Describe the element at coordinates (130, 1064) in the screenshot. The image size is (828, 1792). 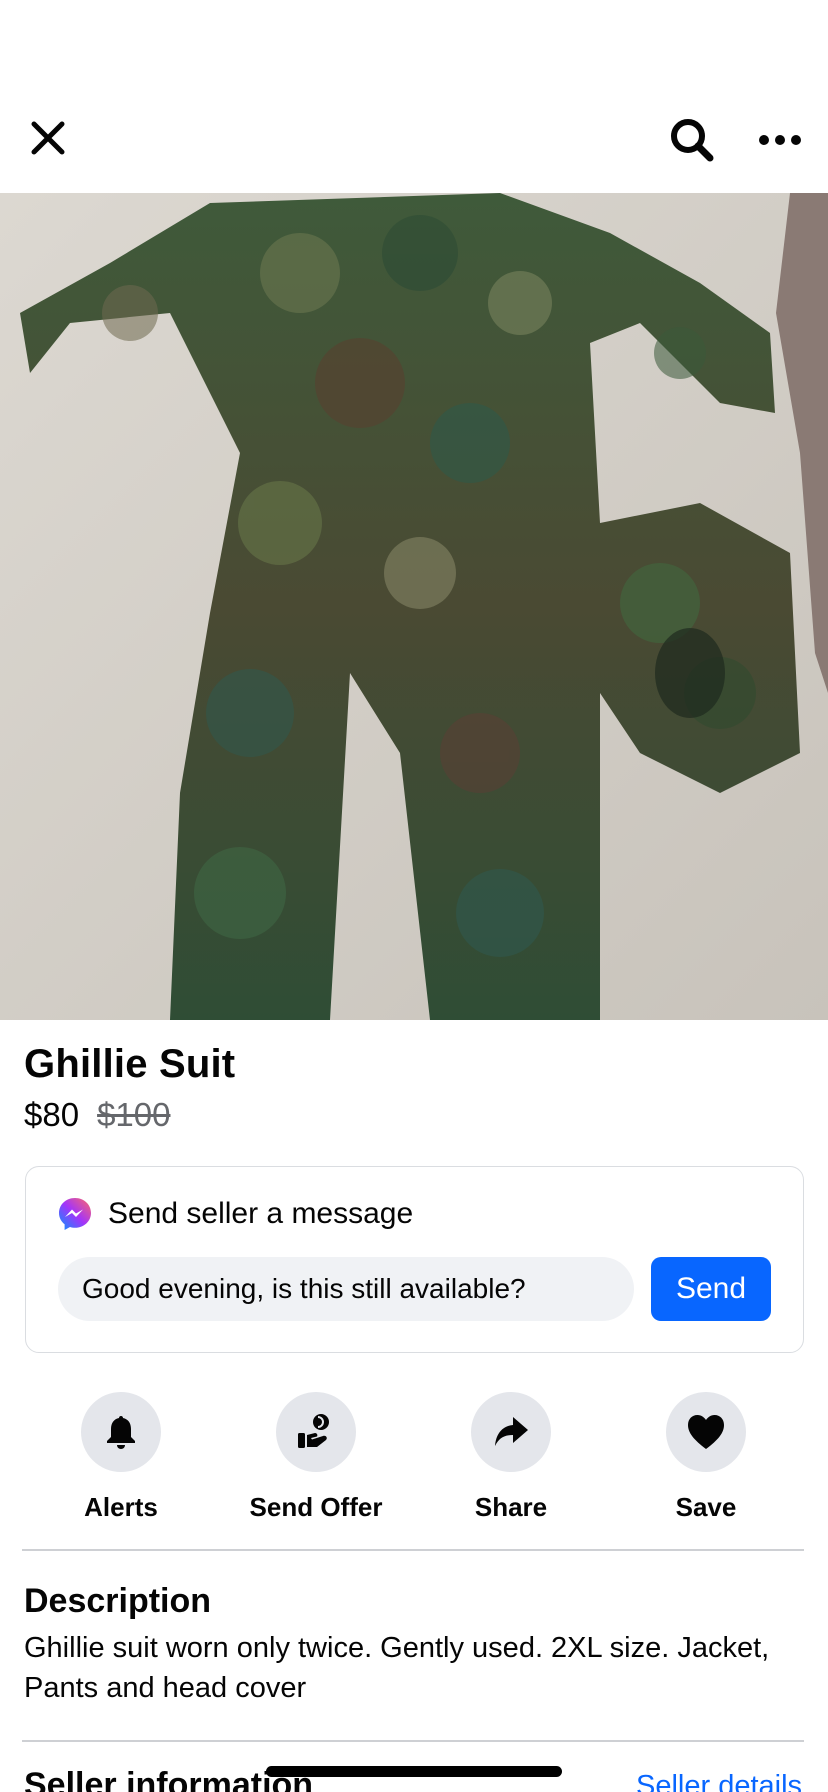
I see `listing-title: Ghillie Suit` at that location.